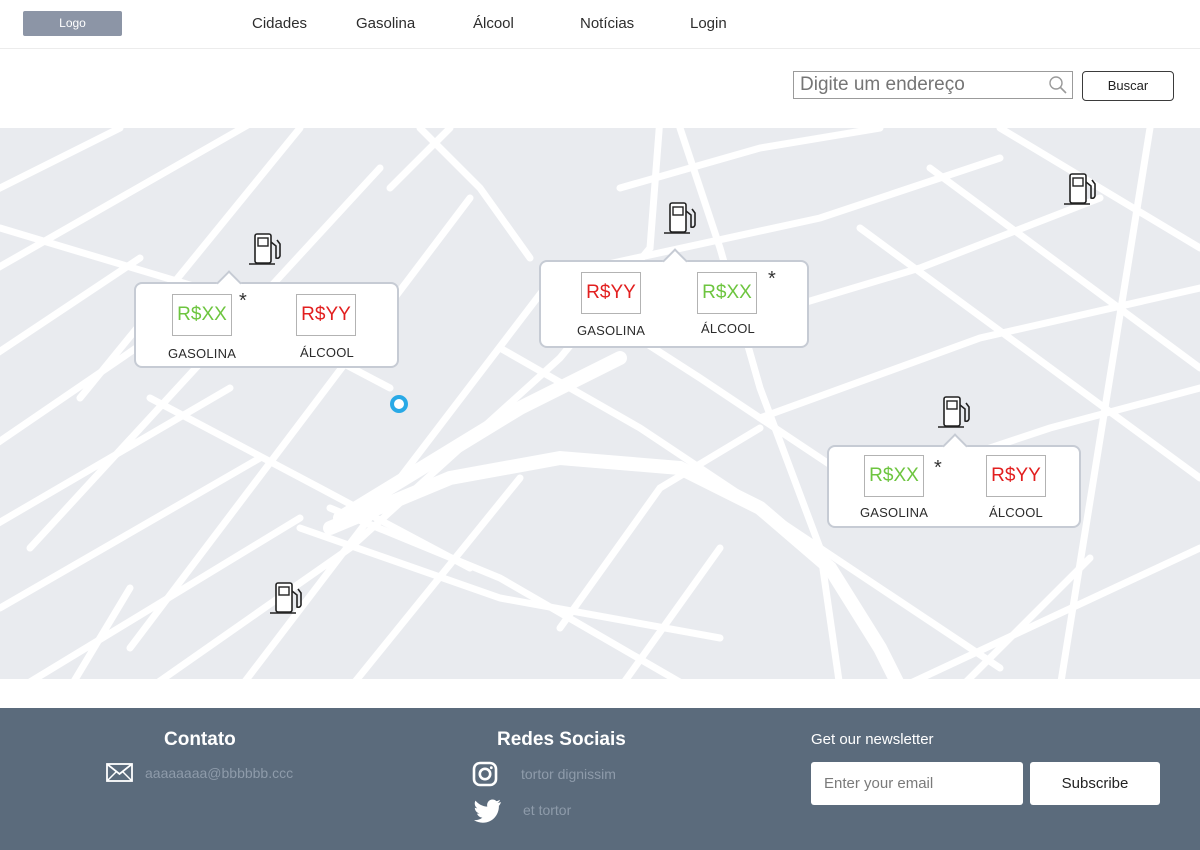  I want to click on instagram-link: tortor dignissim, so click(568, 774).